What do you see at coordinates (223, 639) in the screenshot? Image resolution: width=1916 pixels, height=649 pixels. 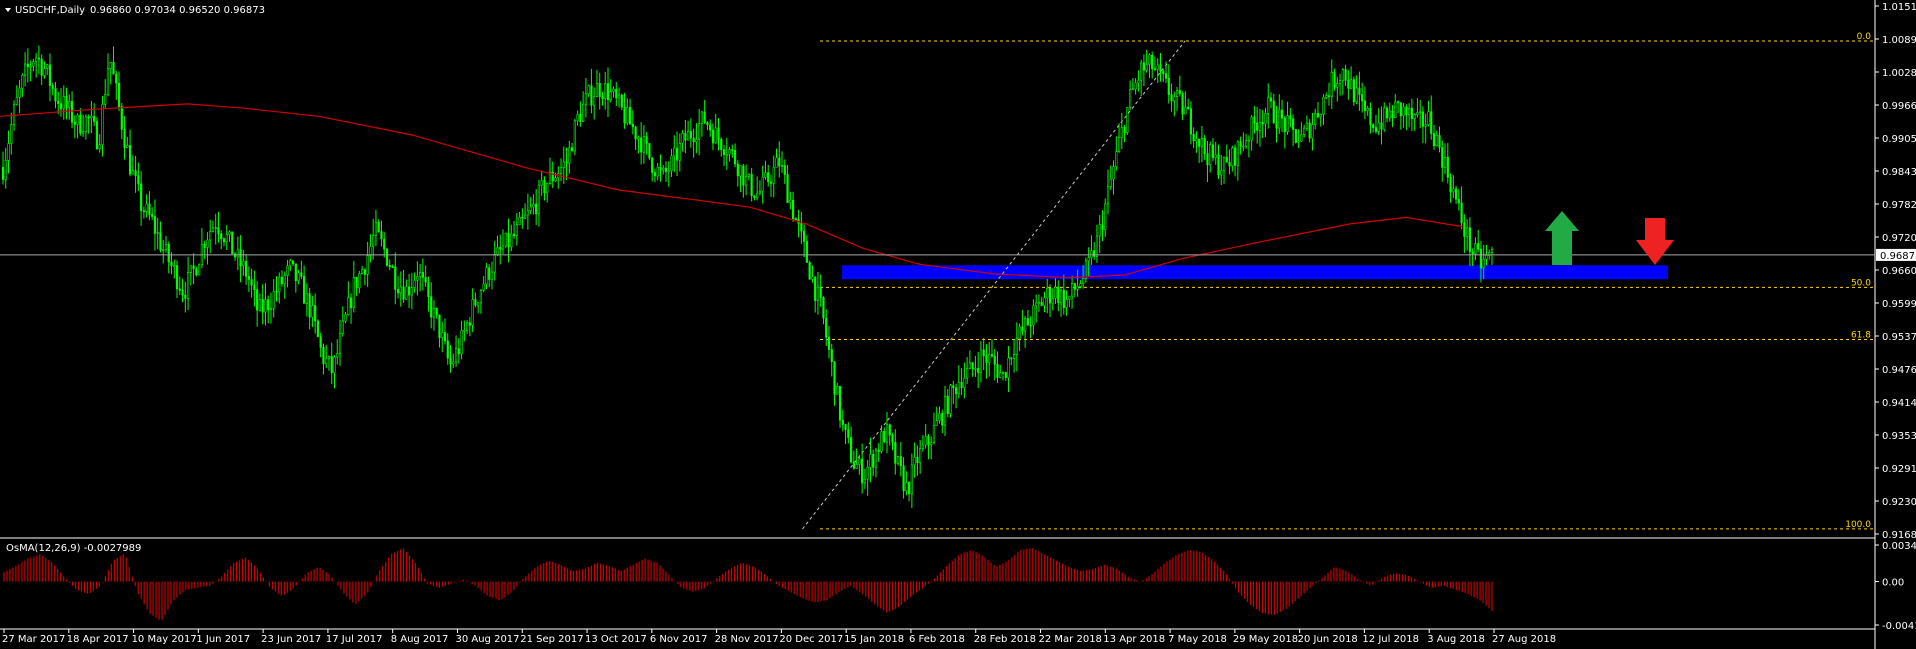 I see `time-tick-label: 1 Jun 2017` at bounding box center [223, 639].